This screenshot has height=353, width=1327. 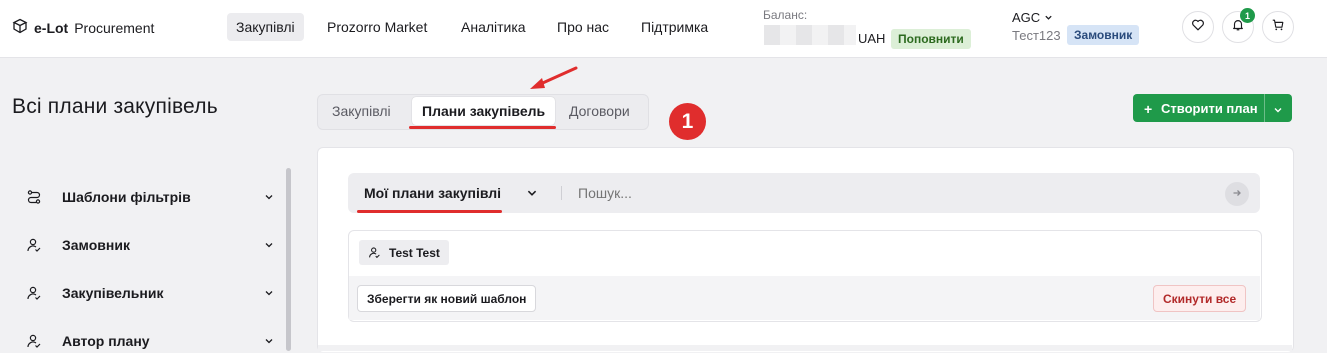 What do you see at coordinates (113, 293) in the screenshot?
I see `sidebar-item-label: Закупівельник` at bounding box center [113, 293].